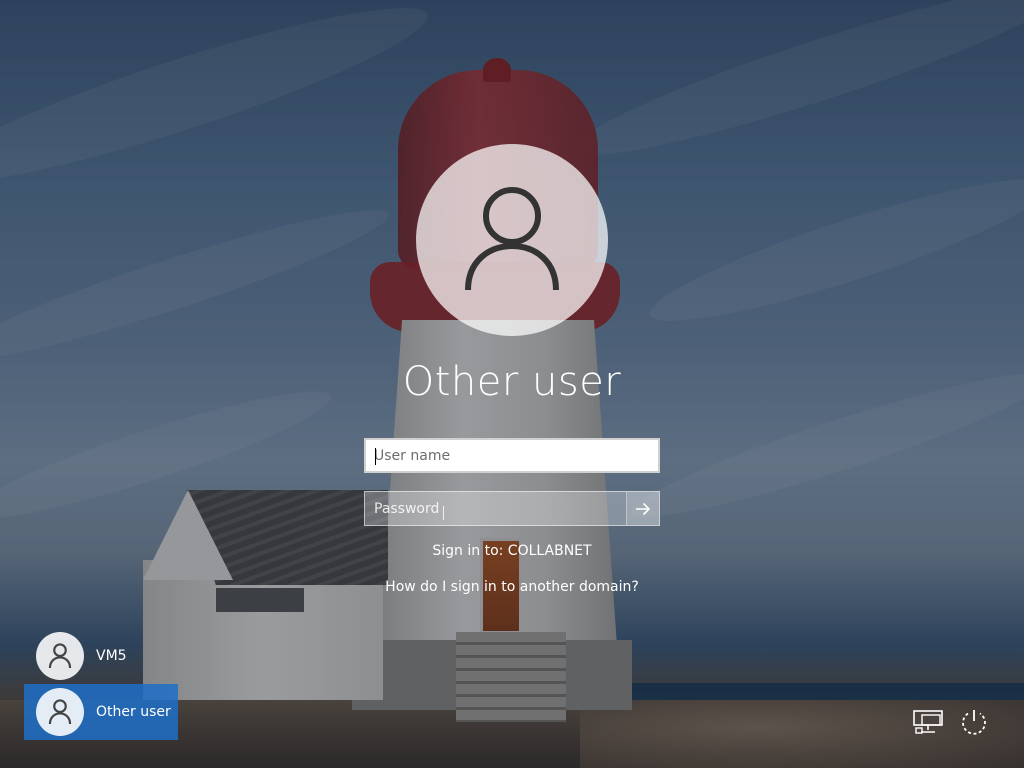  I want to click on user-tile-vm5: VM5, so click(101, 656).